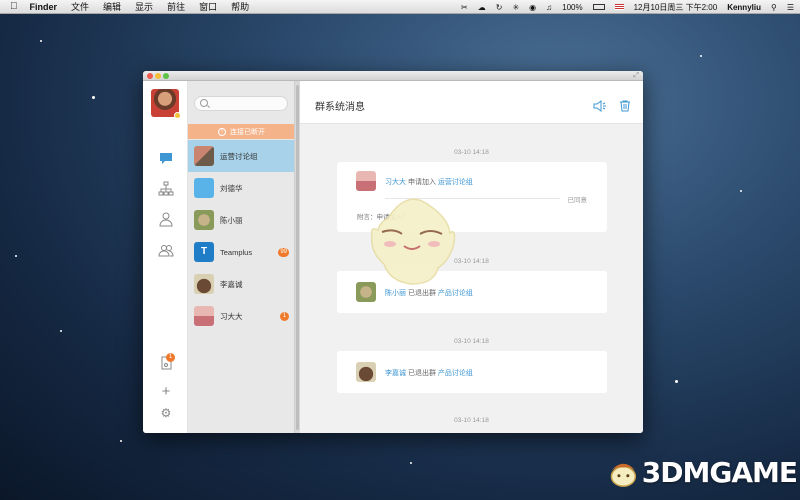  I want to click on wifi-icon: ◉, so click(532, 7).